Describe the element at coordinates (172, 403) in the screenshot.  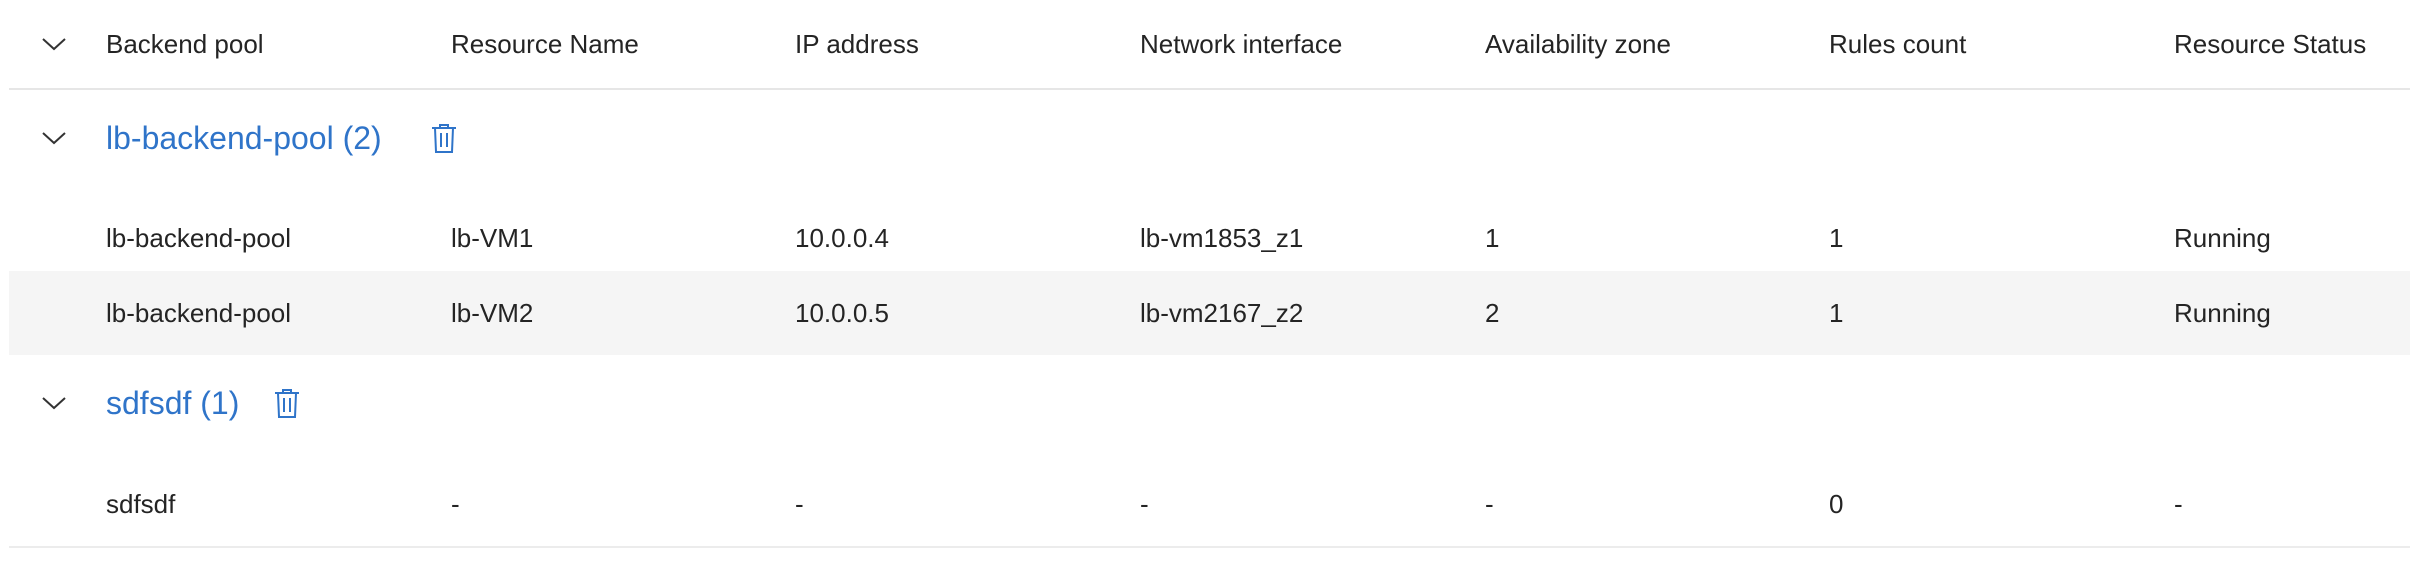
I see `group-title-link: sdfsdf (1)` at that location.